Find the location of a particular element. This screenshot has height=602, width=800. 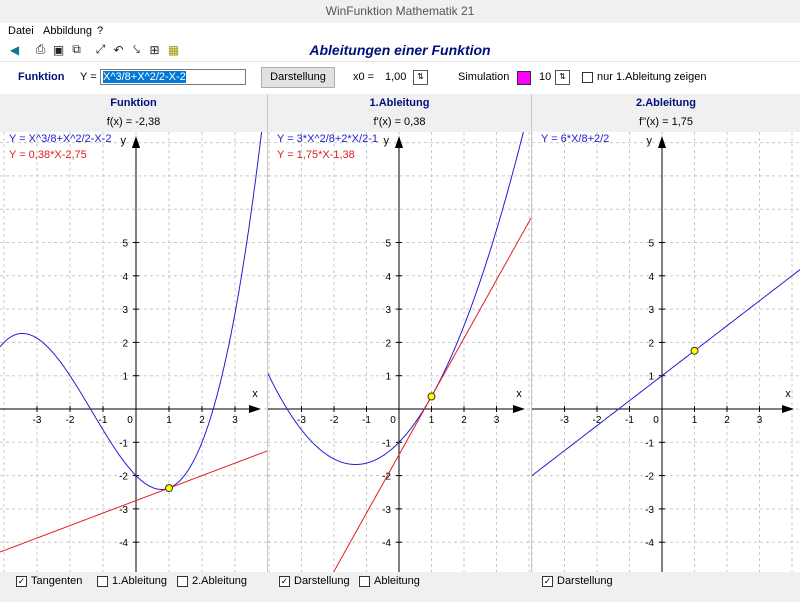

tangenten-checkbox: ✓ is located at coordinates (21, 581).